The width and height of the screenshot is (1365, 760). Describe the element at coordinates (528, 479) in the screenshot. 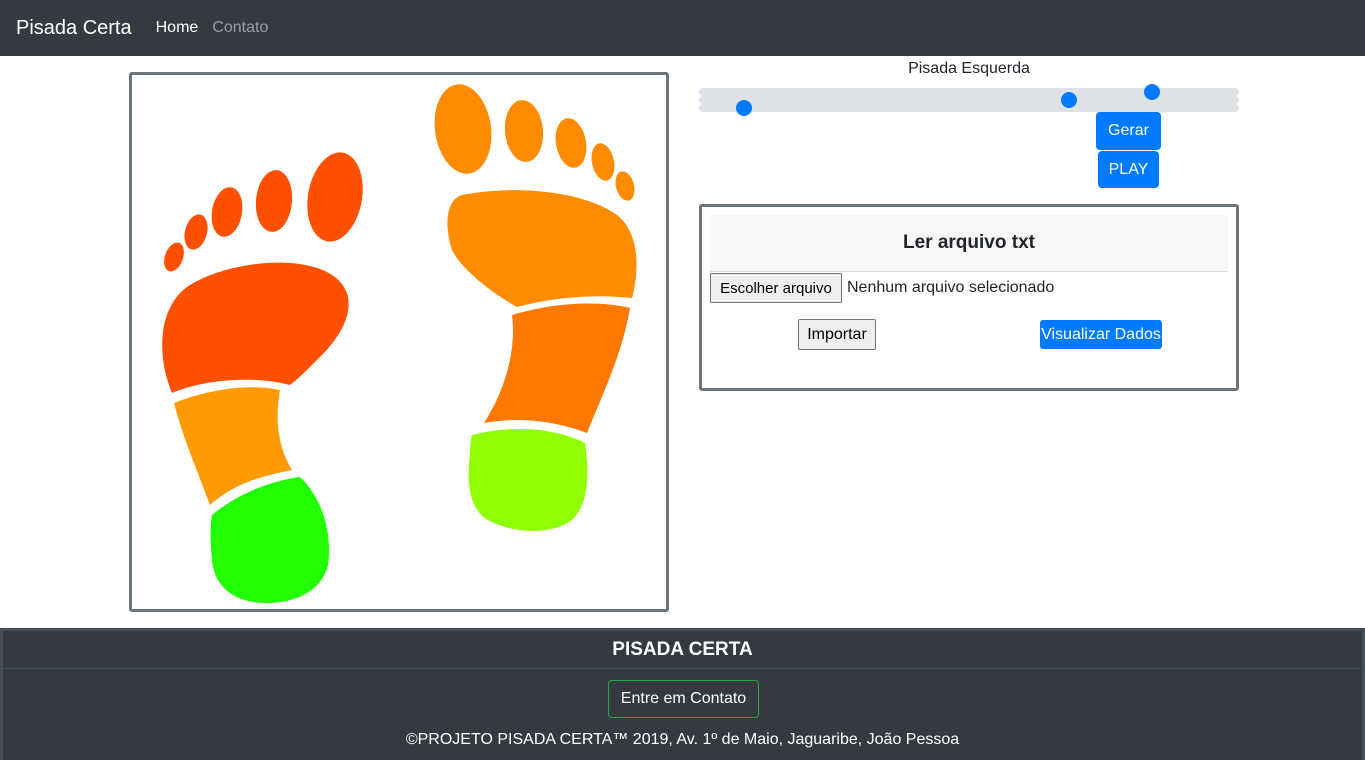

I see `right-heel` at that location.